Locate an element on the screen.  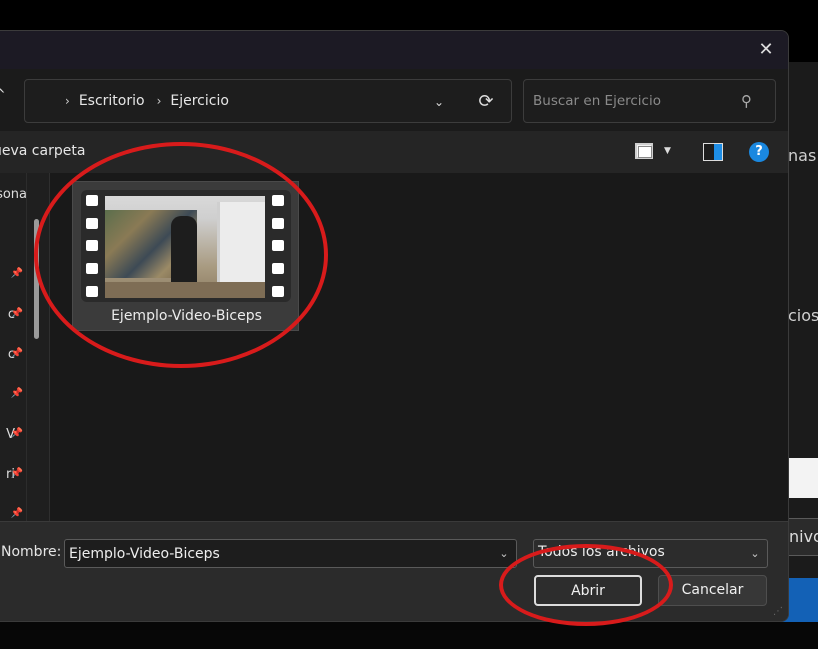
change-view-icon is located at coordinates (644, 151).